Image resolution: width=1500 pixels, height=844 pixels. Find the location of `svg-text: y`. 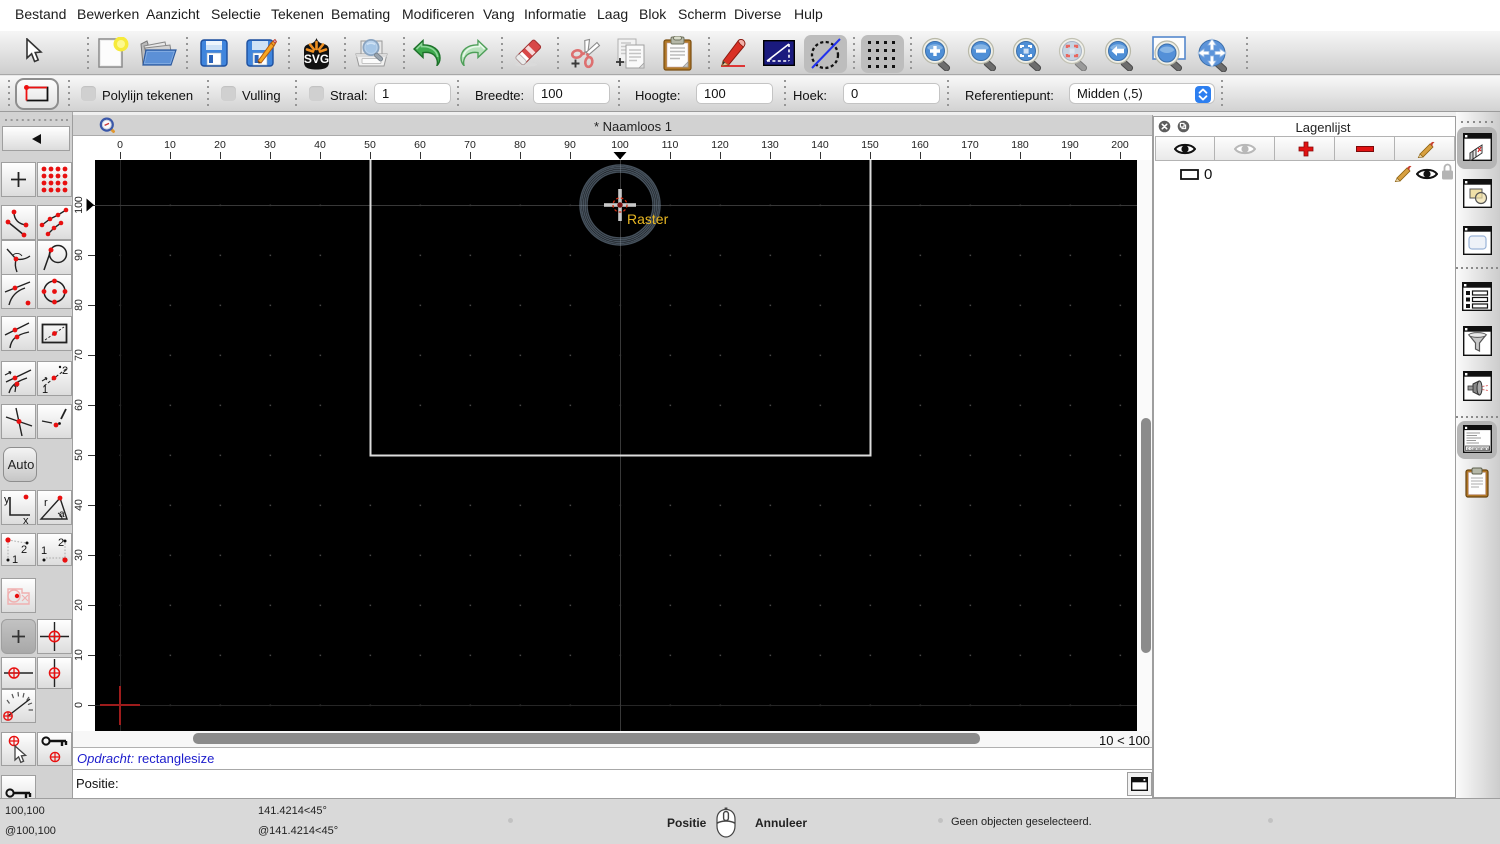

svg-text: y is located at coordinates (7, 500).